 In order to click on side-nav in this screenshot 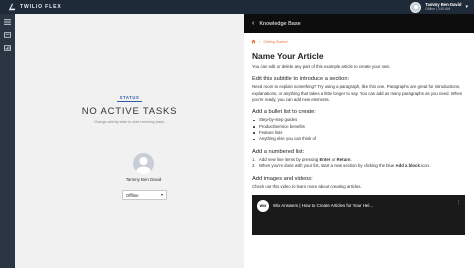, I will do `click(7, 141)`.